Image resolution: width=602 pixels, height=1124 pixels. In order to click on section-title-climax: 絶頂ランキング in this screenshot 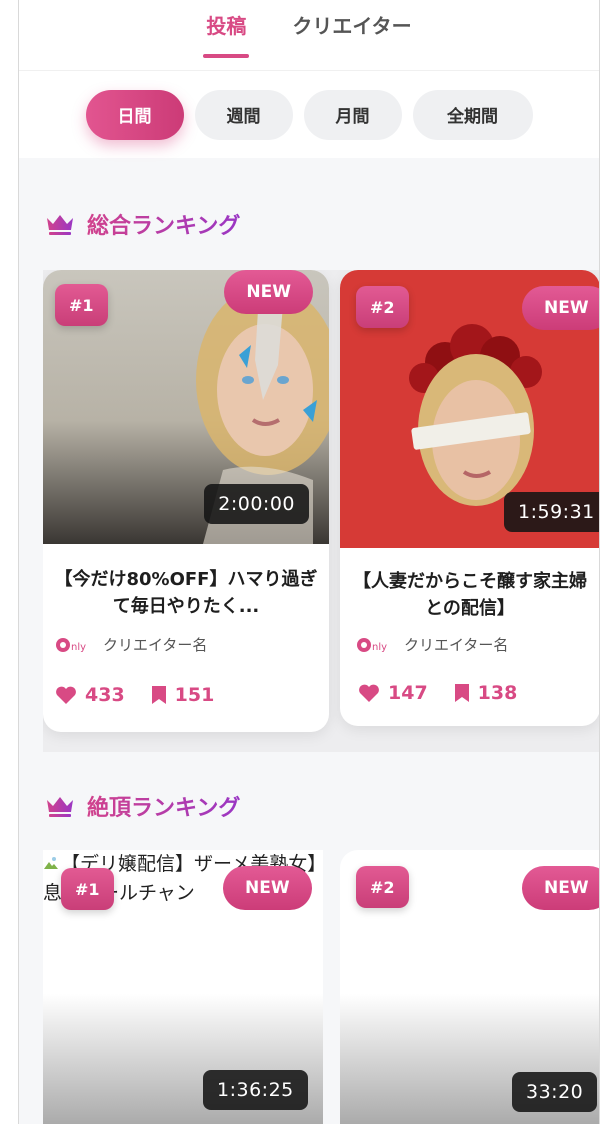, I will do `click(142, 806)`.